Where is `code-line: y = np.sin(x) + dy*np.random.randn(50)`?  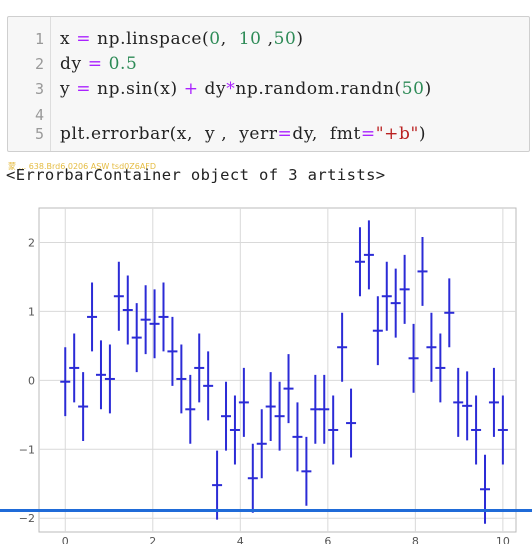
code-line: y = np.sin(x) + dy*np.random.randn(50) is located at coordinates (246, 89).